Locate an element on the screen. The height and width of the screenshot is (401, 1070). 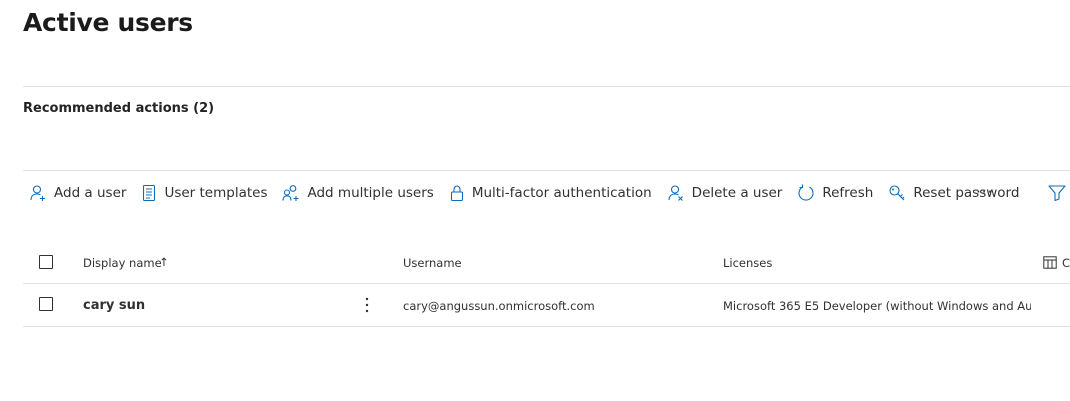
more-options-icon is located at coordinates (367, 305).